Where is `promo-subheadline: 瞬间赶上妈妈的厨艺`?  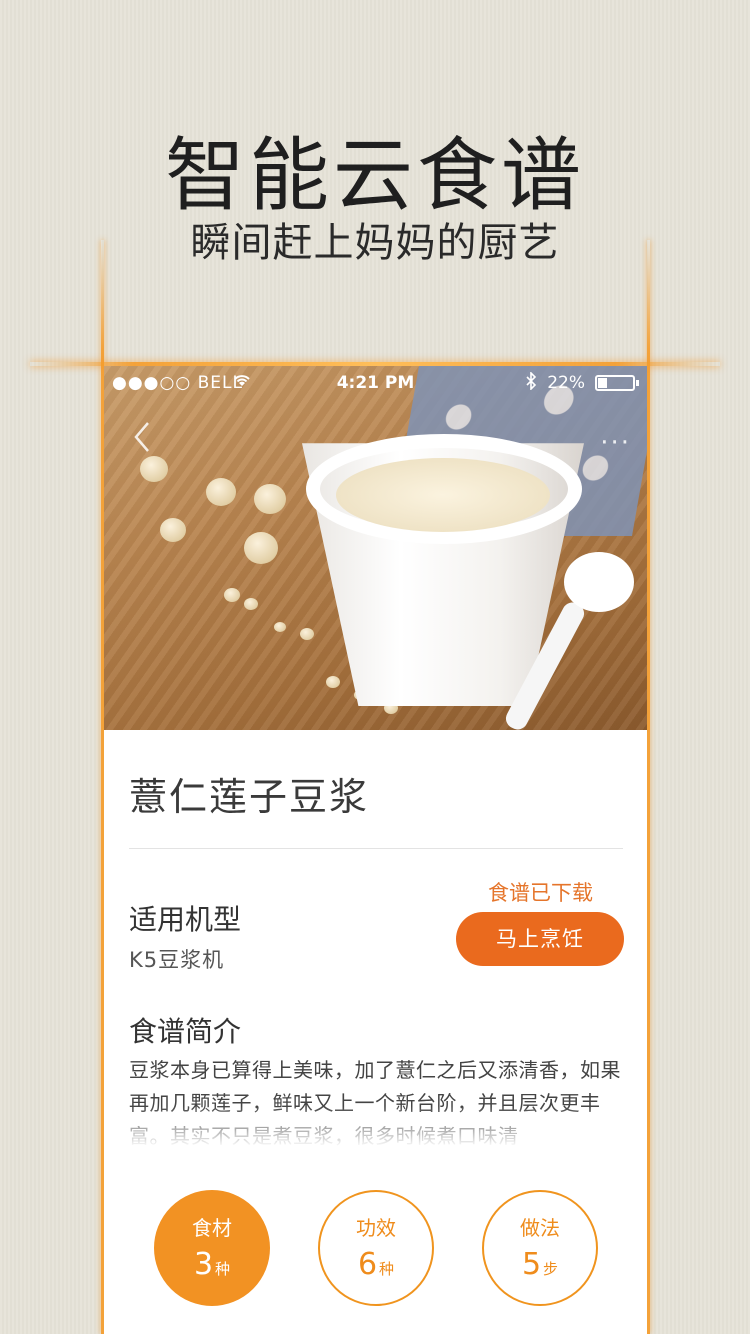
promo-subheadline: 瞬间赶上妈妈的厨艺 is located at coordinates (375, 243).